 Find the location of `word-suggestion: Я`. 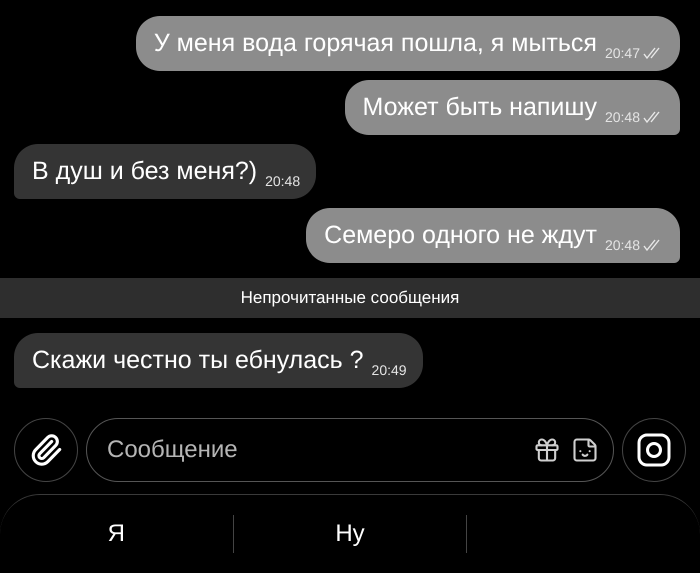

word-suggestion: Я is located at coordinates (116, 534).